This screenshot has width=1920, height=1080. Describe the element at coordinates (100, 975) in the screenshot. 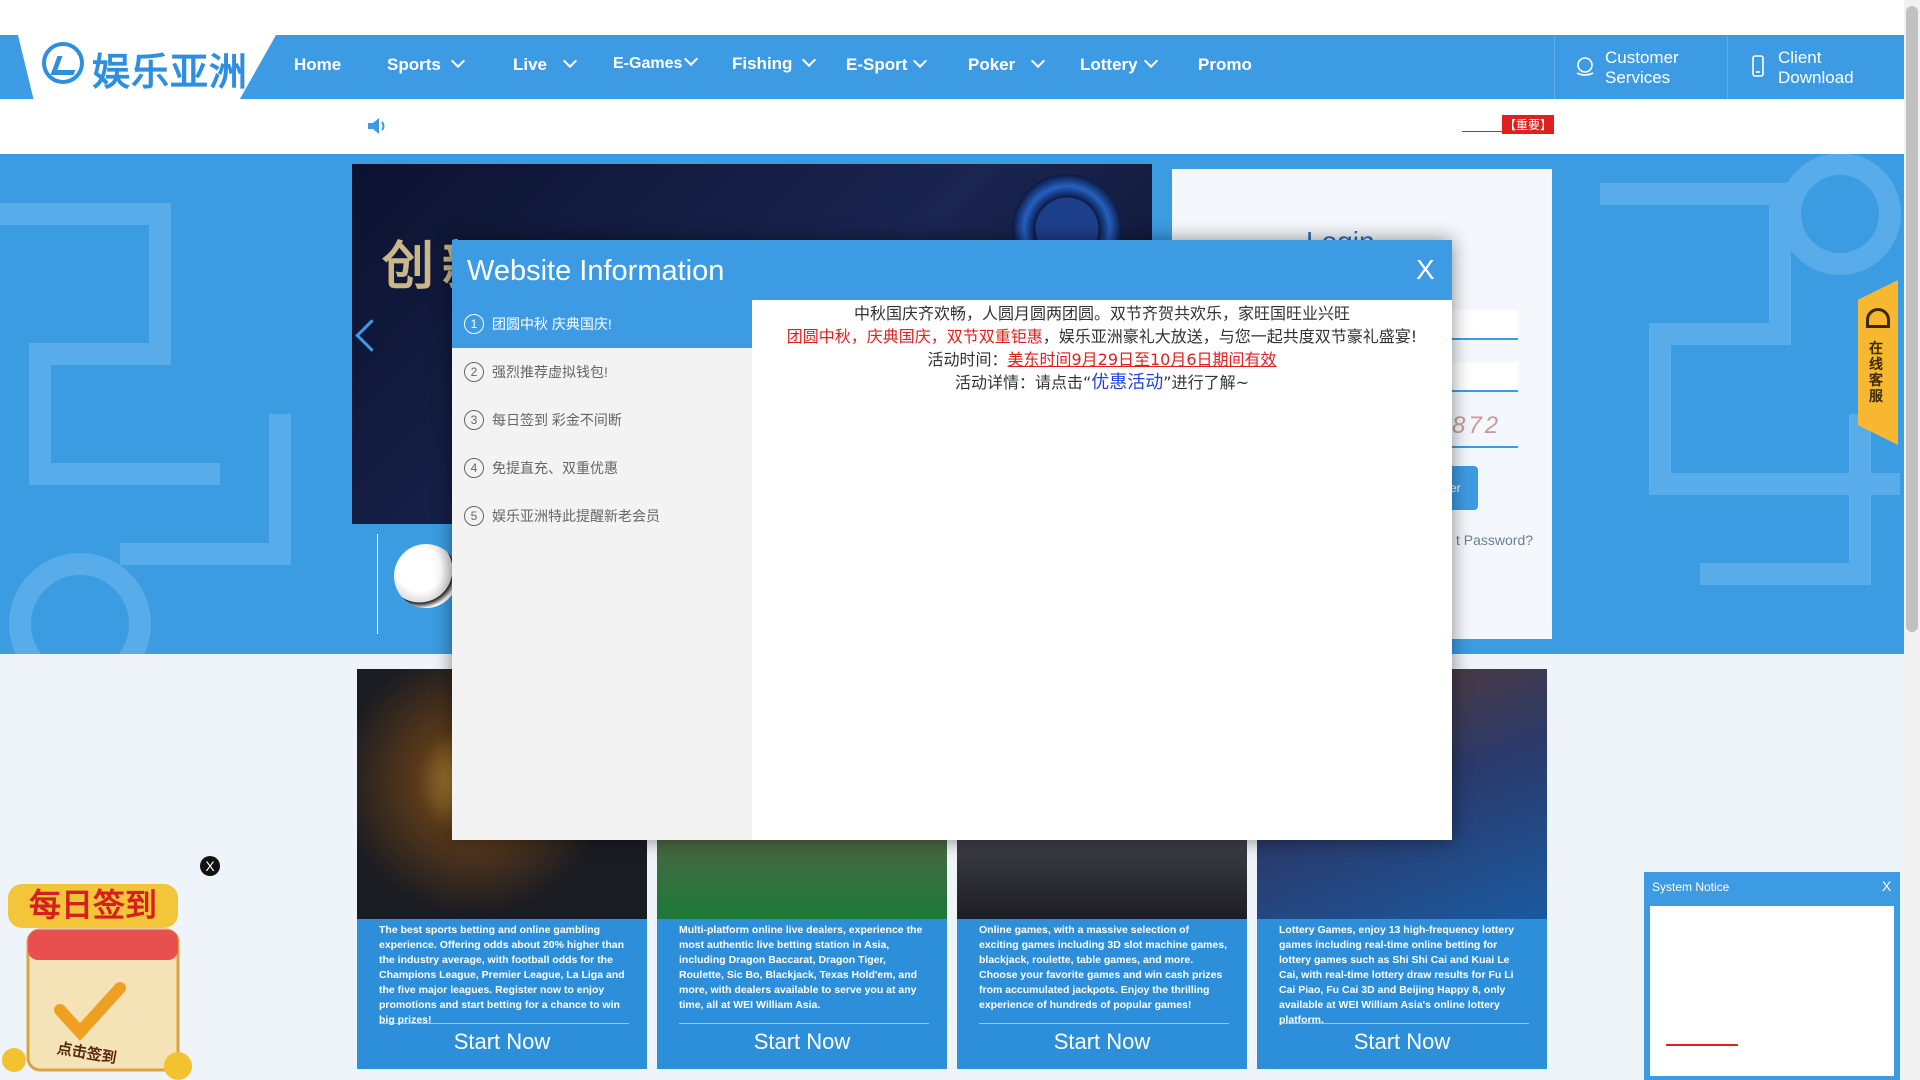

I see `daily-checkin-widget: 每日签到 点击签到` at that location.